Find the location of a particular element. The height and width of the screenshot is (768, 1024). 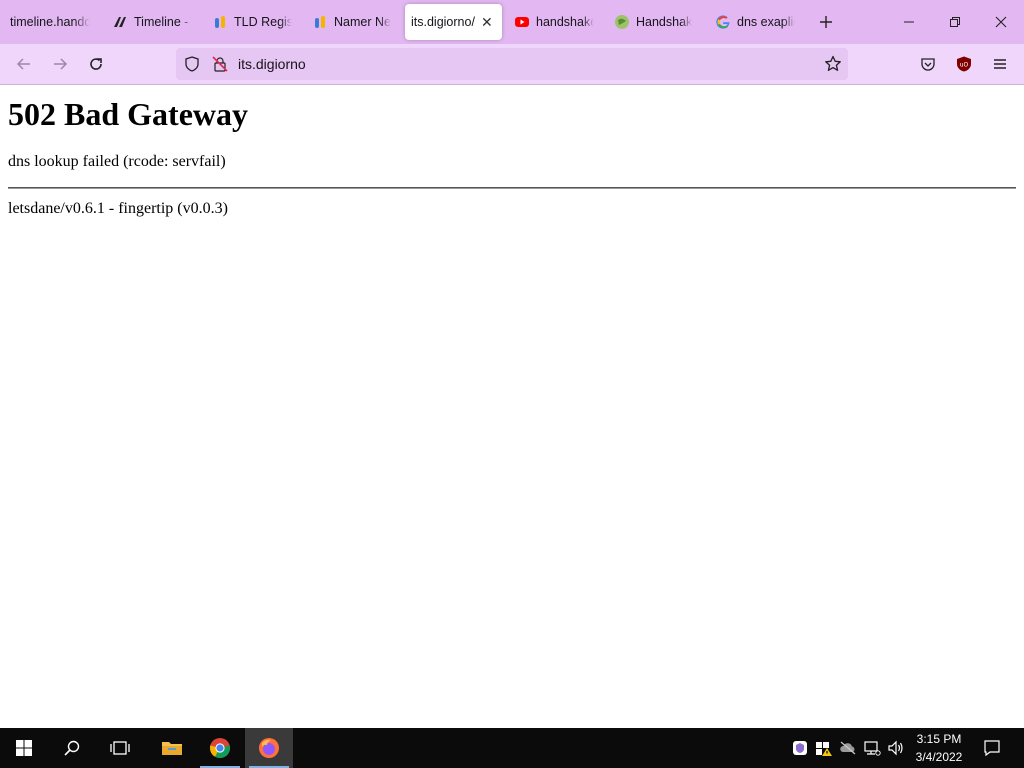

task-view-button is located at coordinates (120, 748).